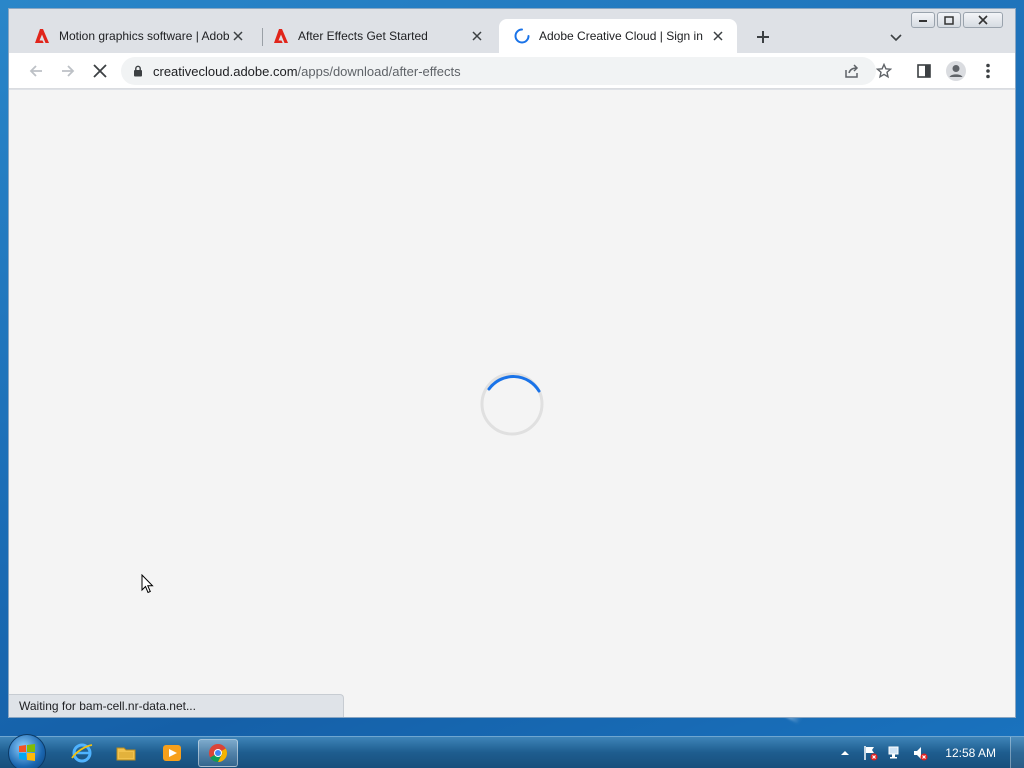 This screenshot has width=1024, height=768. What do you see at coordinates (36, 71) in the screenshot?
I see `back-button` at bounding box center [36, 71].